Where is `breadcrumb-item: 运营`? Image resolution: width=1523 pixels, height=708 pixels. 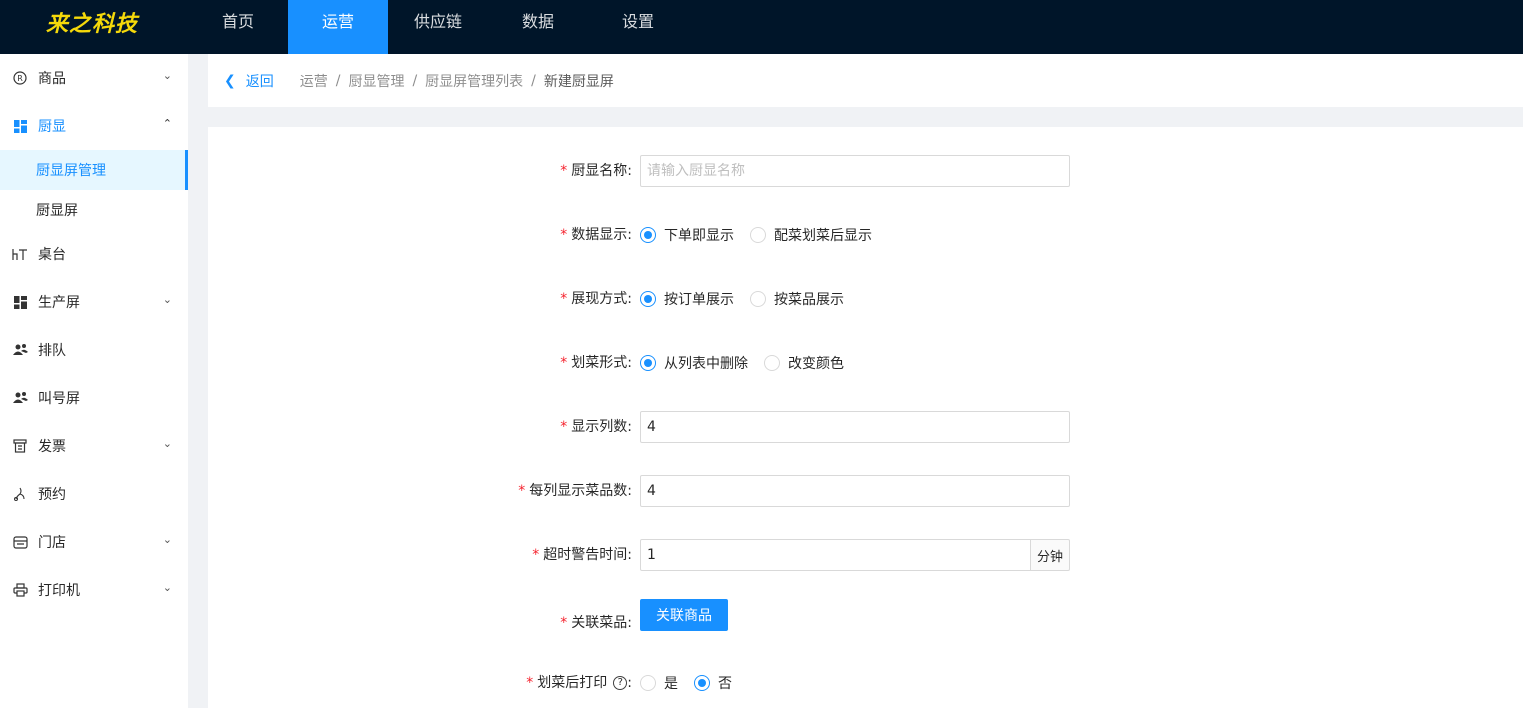 breadcrumb-item: 运营 is located at coordinates (314, 81).